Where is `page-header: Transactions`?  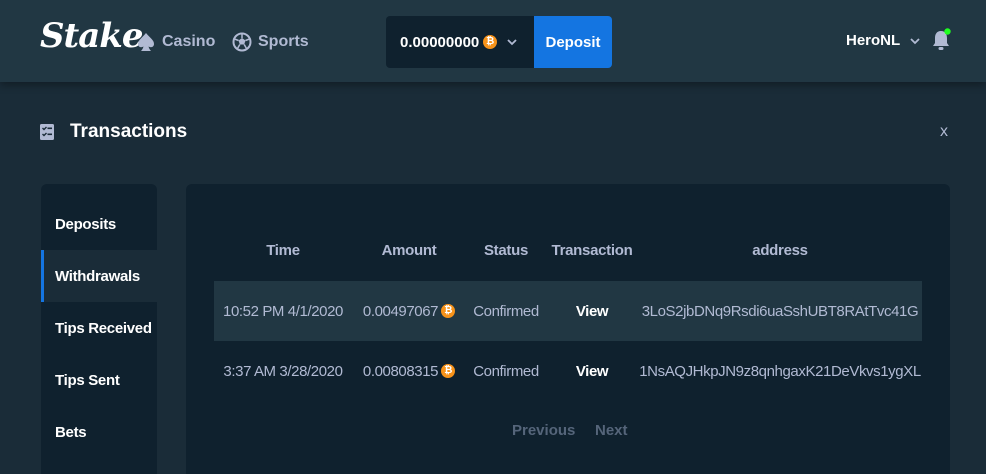 page-header: Transactions is located at coordinates (113, 132).